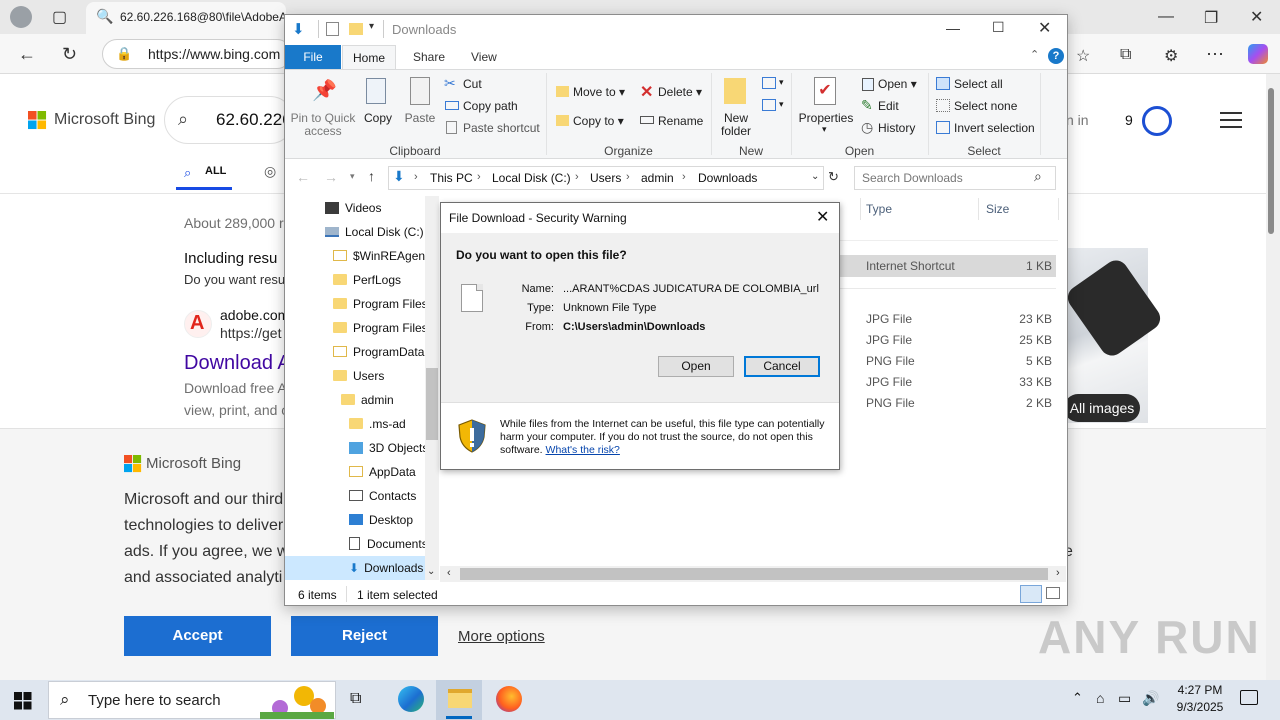 This screenshot has width=1280, height=720. I want to click on whats-the-risk-link: What's the risk?, so click(583, 450).